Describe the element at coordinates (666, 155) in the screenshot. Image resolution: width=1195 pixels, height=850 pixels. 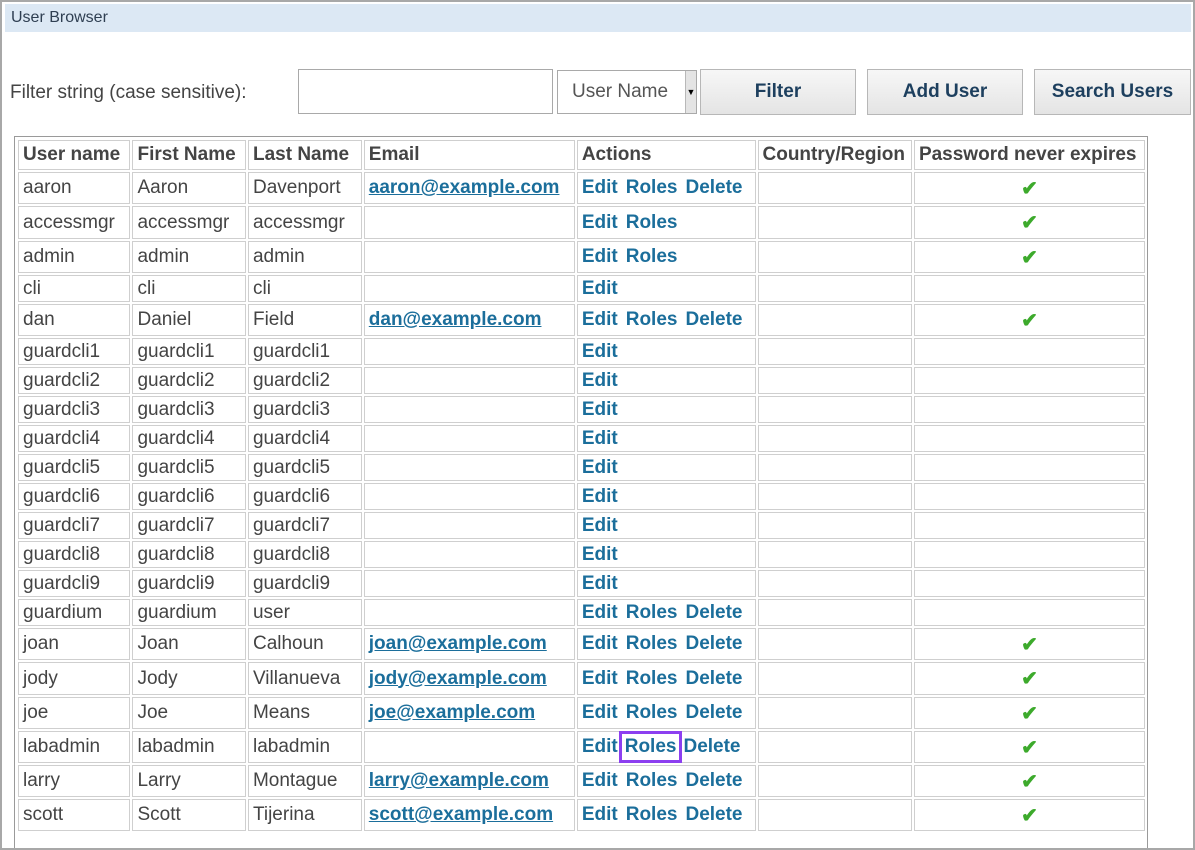
I see `header-actions: Actions` at that location.